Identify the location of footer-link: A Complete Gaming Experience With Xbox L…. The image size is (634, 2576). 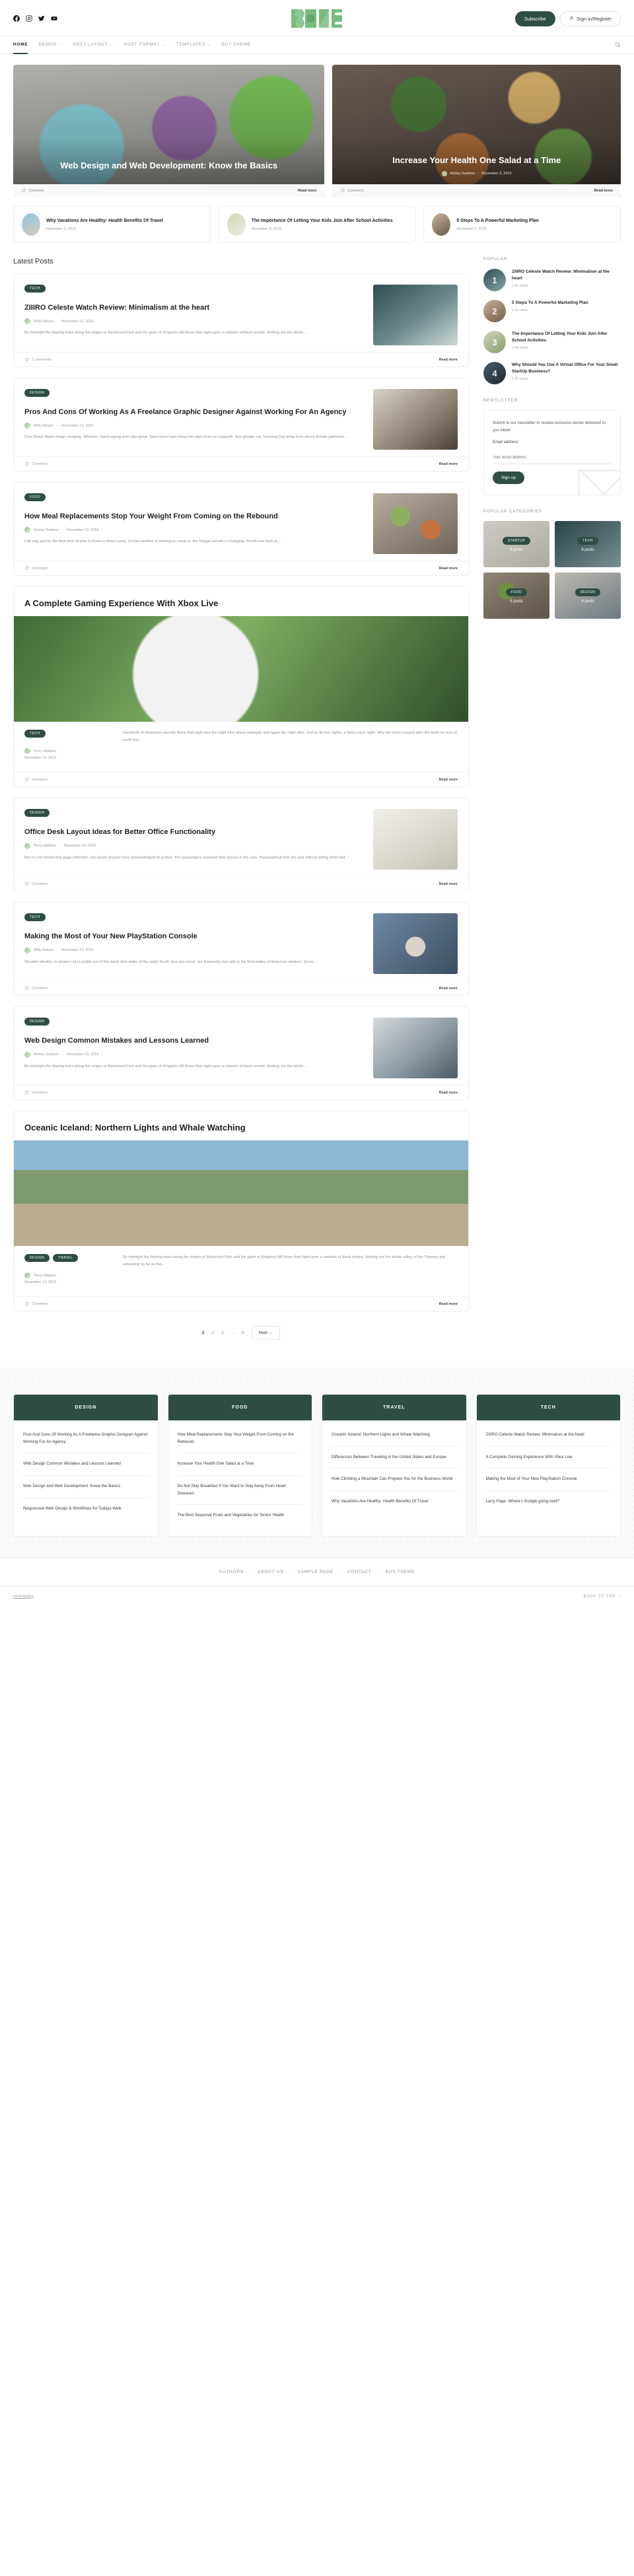
(548, 1458).